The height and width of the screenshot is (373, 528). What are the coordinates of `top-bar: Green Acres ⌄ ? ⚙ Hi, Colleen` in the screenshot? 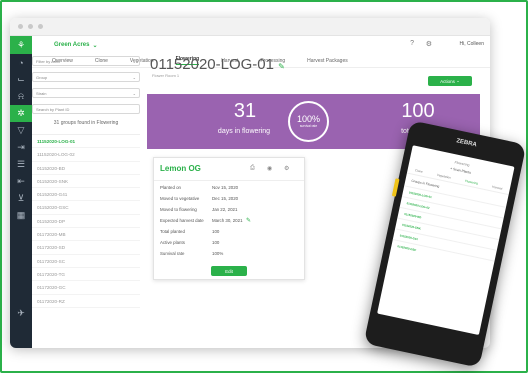 It's located at (261, 45).